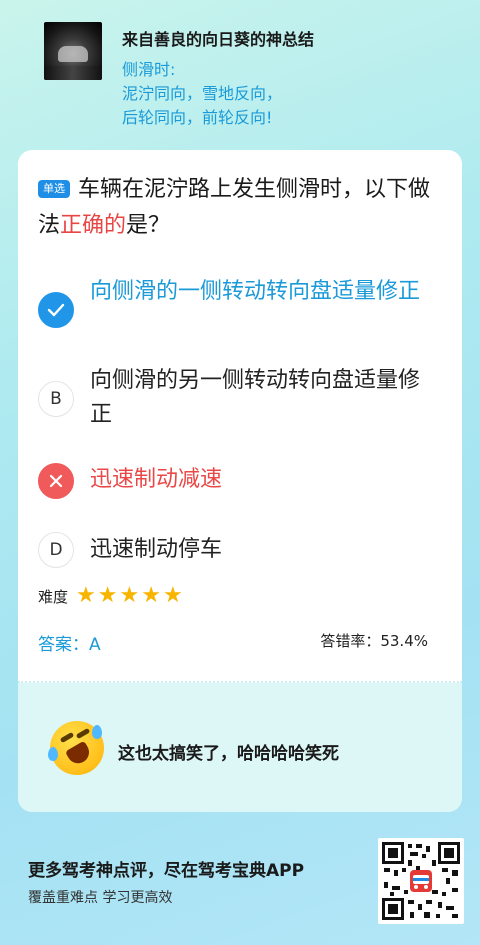  What do you see at coordinates (93, 225) in the screenshot?
I see `question-highlight: 正确的` at bounding box center [93, 225].